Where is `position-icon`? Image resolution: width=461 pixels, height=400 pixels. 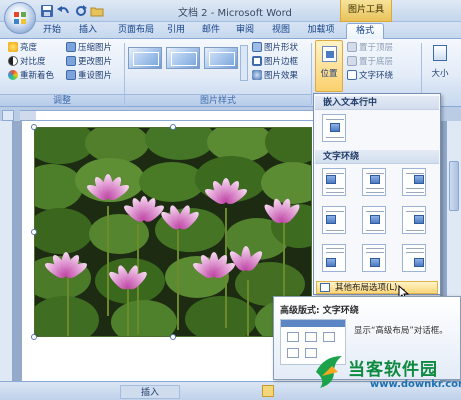 position-icon is located at coordinates (329, 54).